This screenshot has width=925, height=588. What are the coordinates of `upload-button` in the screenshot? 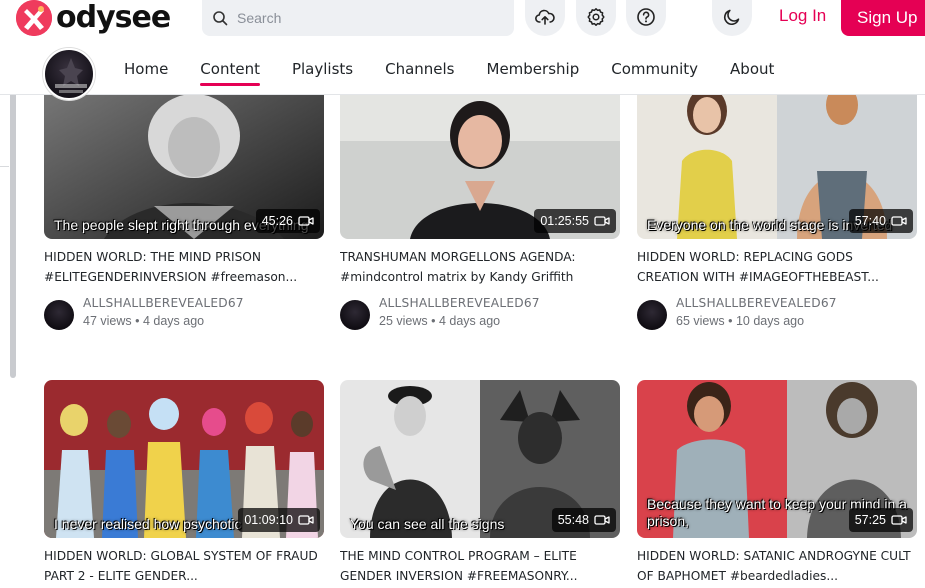 It's located at (545, 18).